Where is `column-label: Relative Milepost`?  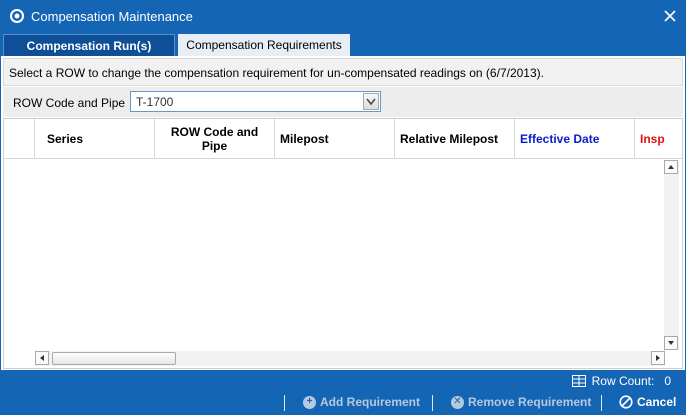 column-label: Relative Milepost is located at coordinates (449, 139).